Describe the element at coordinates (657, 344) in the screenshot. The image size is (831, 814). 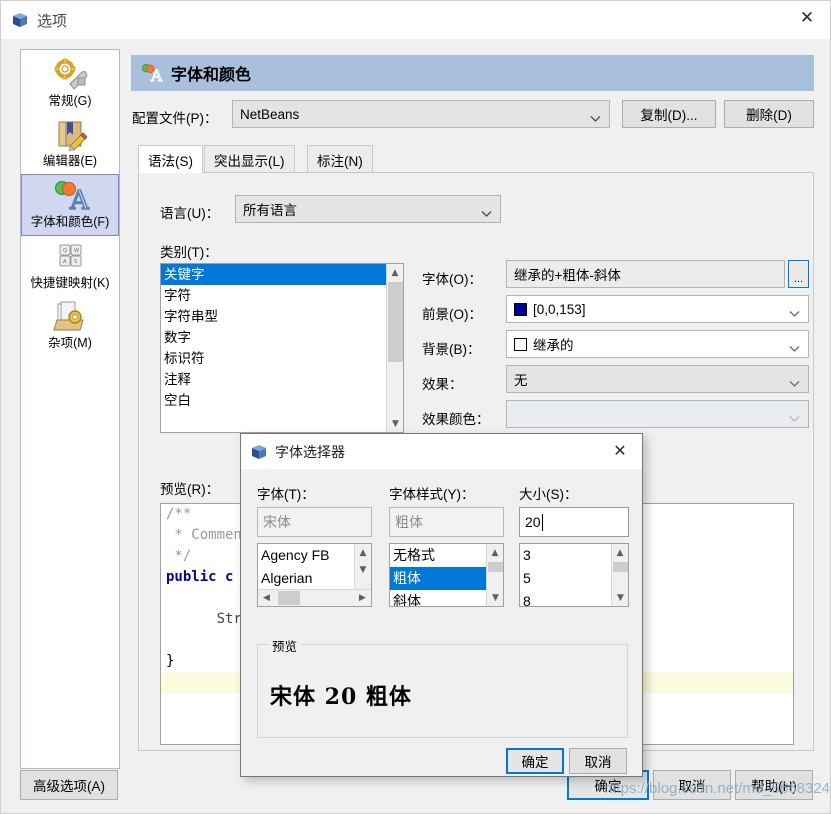
I see `background-combo: 继承的` at that location.